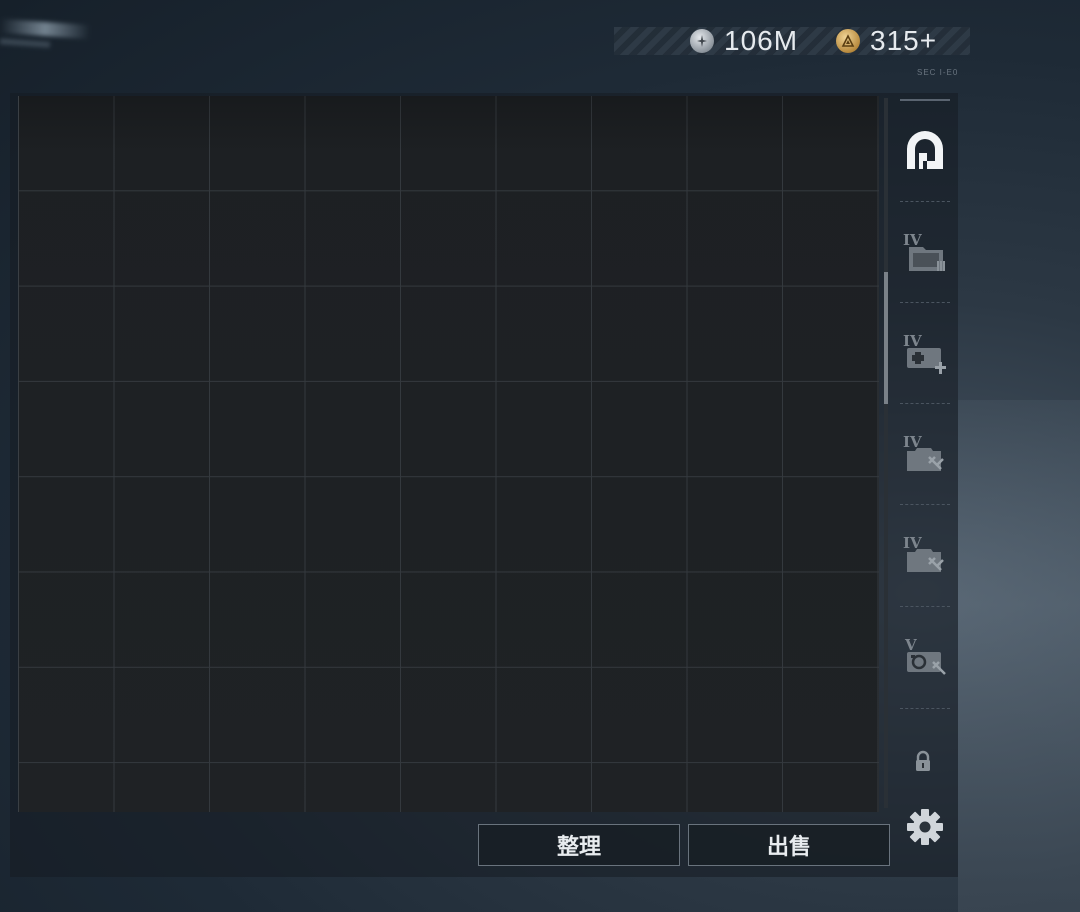 The width and height of the screenshot is (1080, 912). What do you see at coordinates (702, 41) in the screenshot?
I see `silver-coin-icon` at bounding box center [702, 41].